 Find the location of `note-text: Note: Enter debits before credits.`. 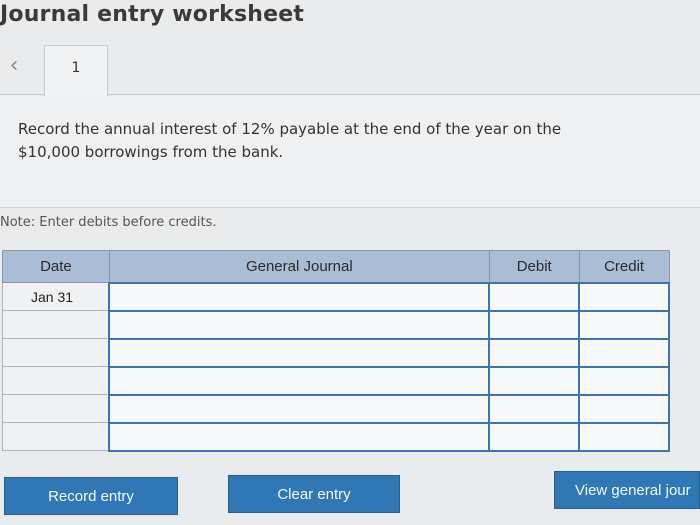

note-text: Note: Enter debits before credits. is located at coordinates (108, 222).